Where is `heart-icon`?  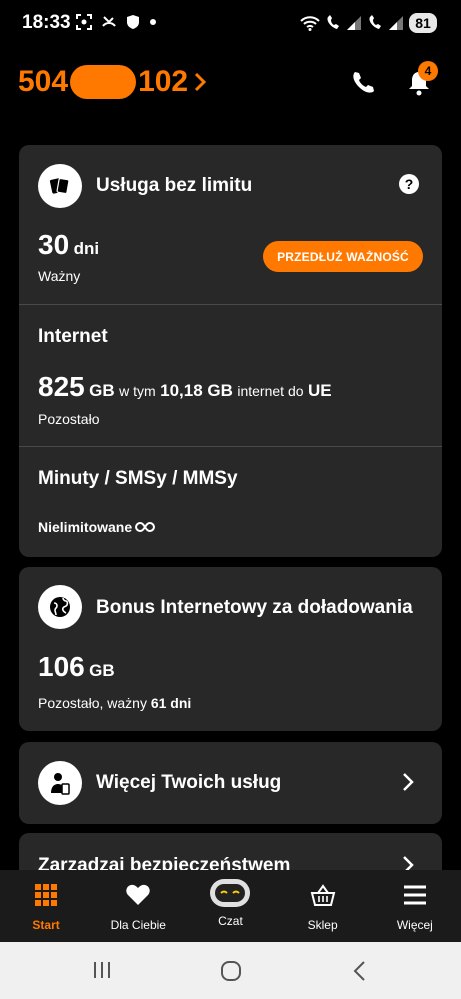
heart-icon is located at coordinates (138, 894).